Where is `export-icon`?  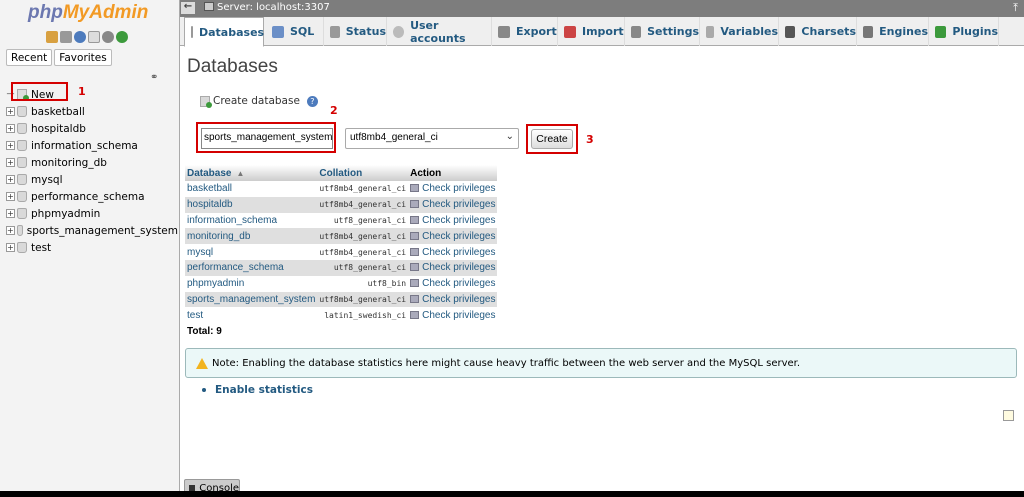 export-icon is located at coordinates (504, 32).